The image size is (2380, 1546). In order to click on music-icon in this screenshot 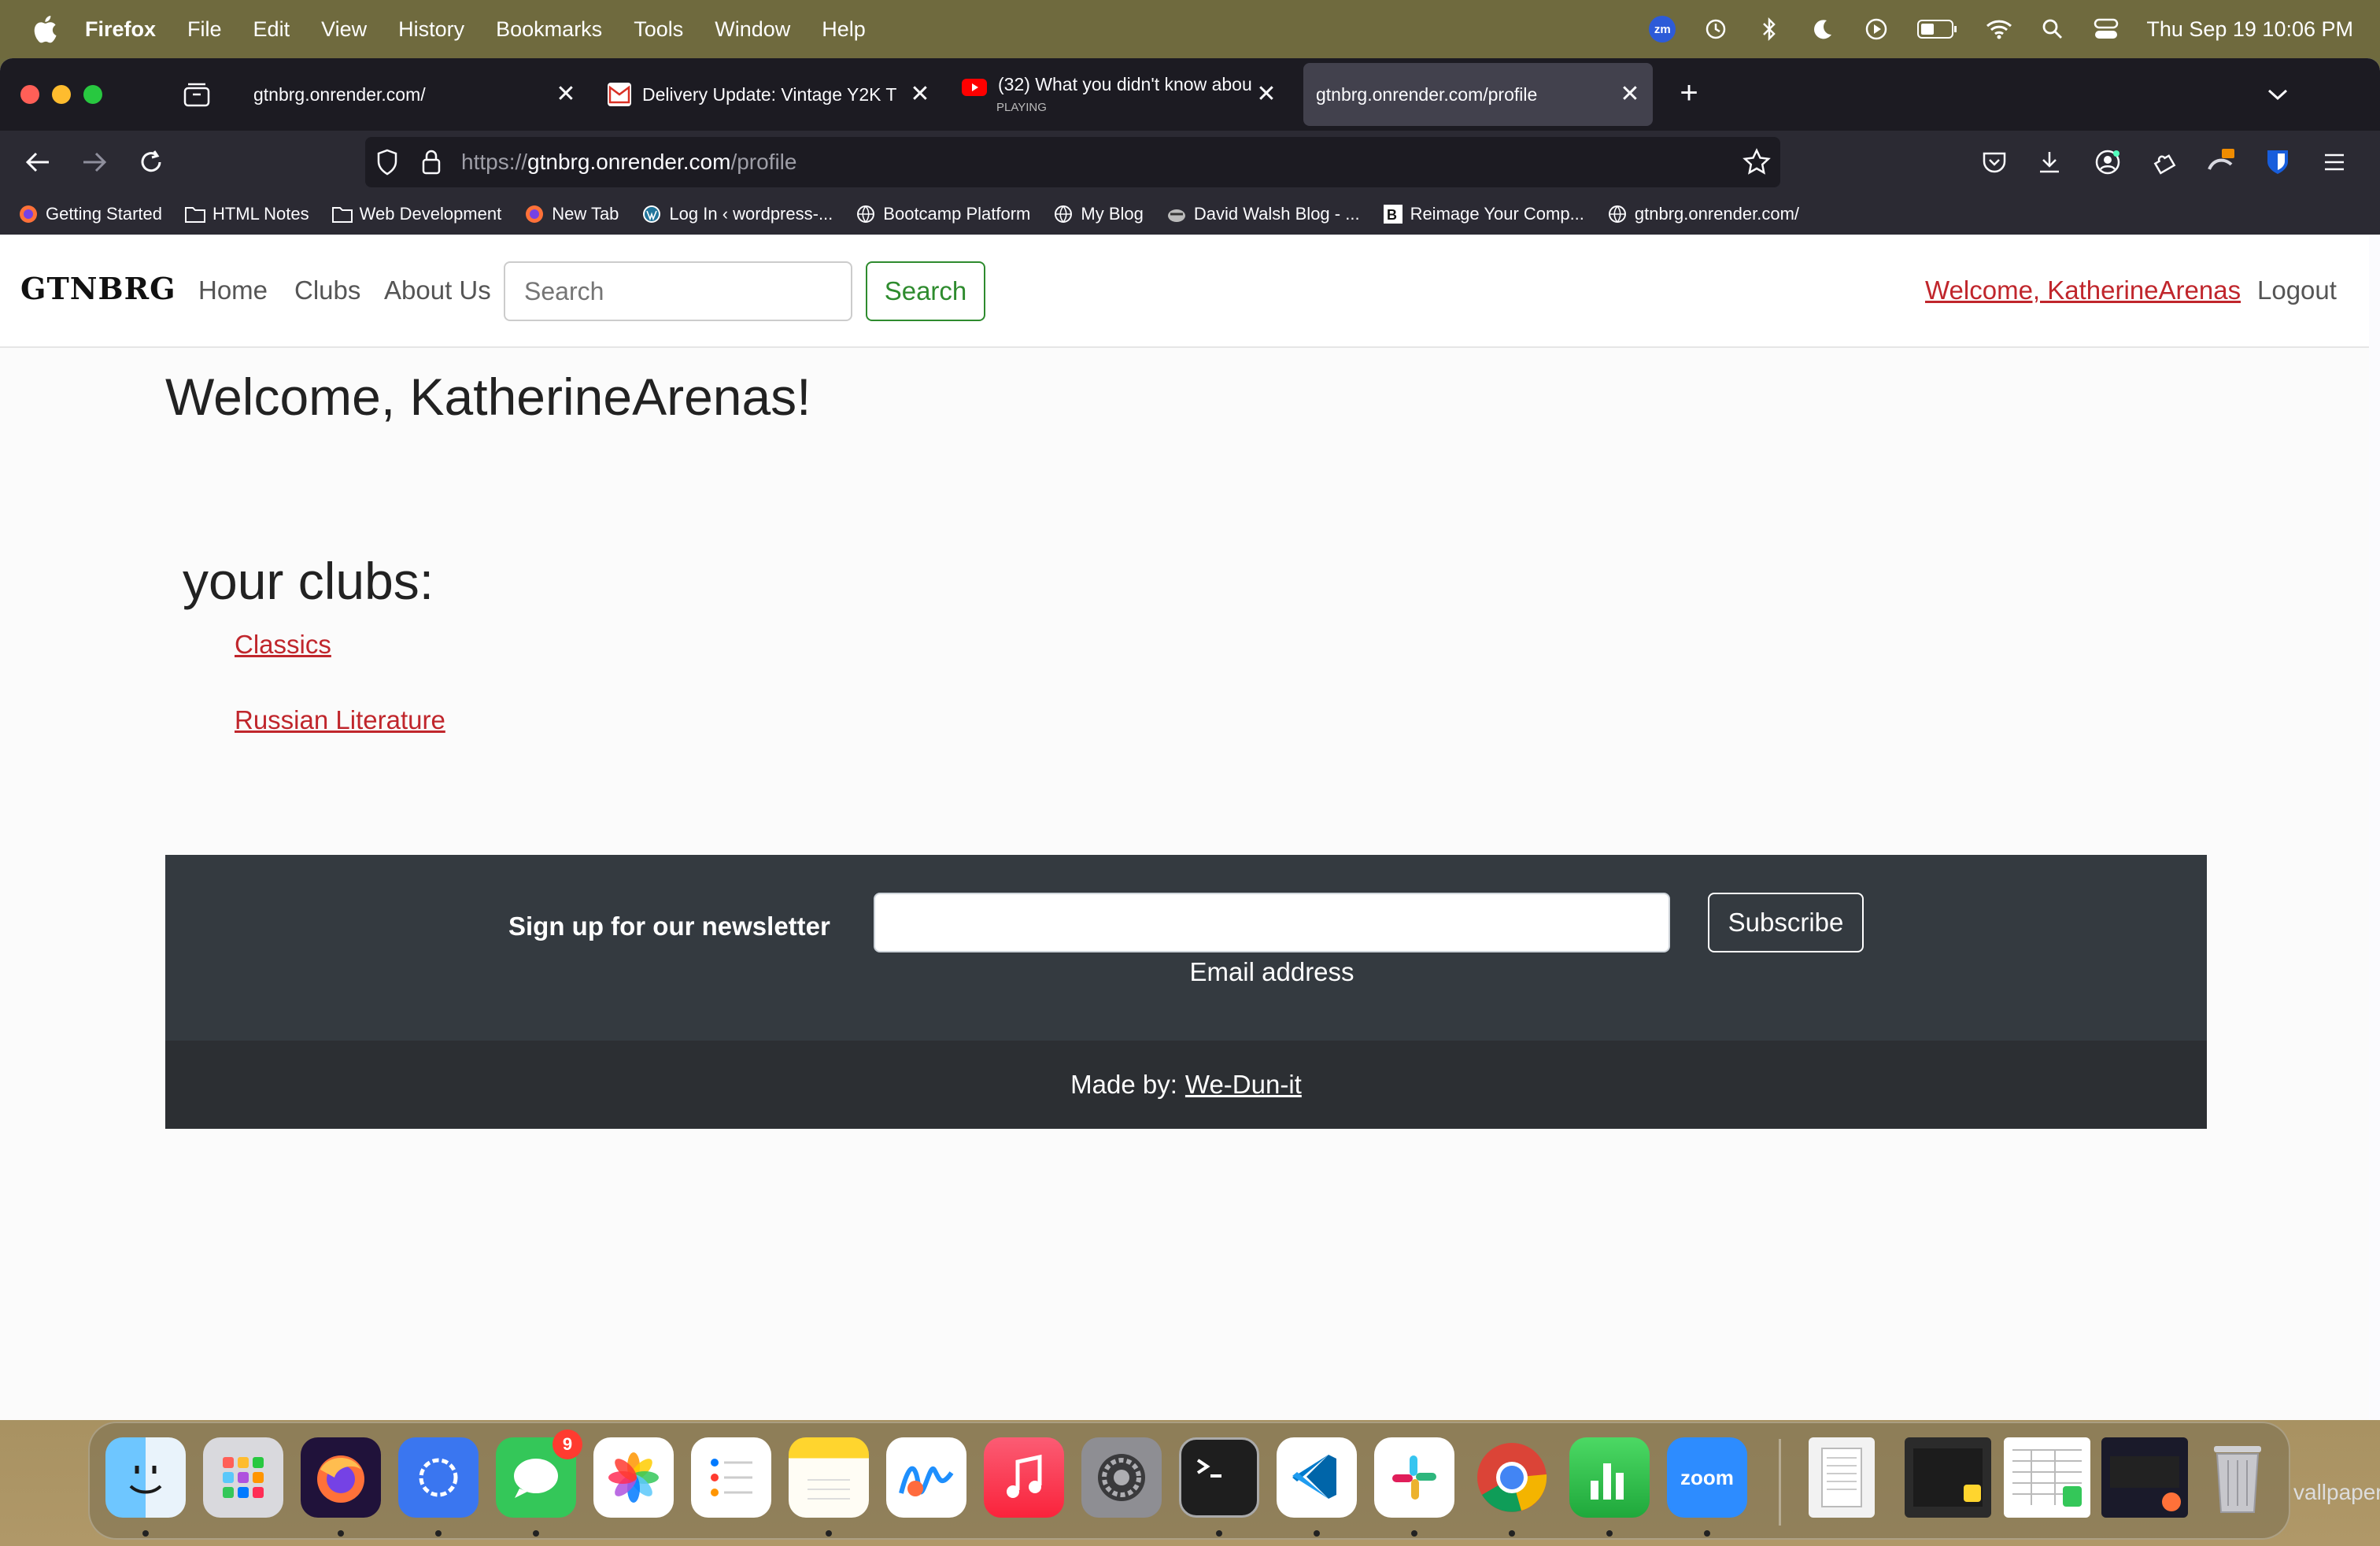, I will do `click(1024, 1477)`.